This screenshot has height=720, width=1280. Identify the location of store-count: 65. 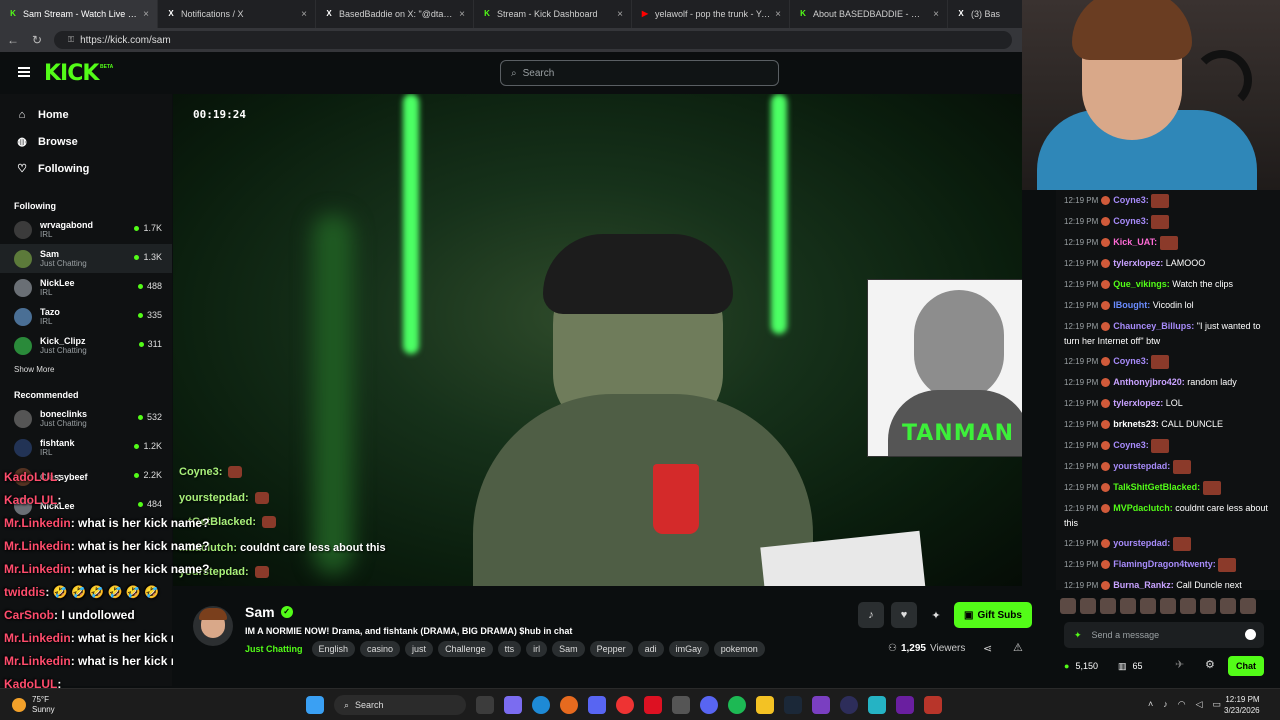
(1137, 666).